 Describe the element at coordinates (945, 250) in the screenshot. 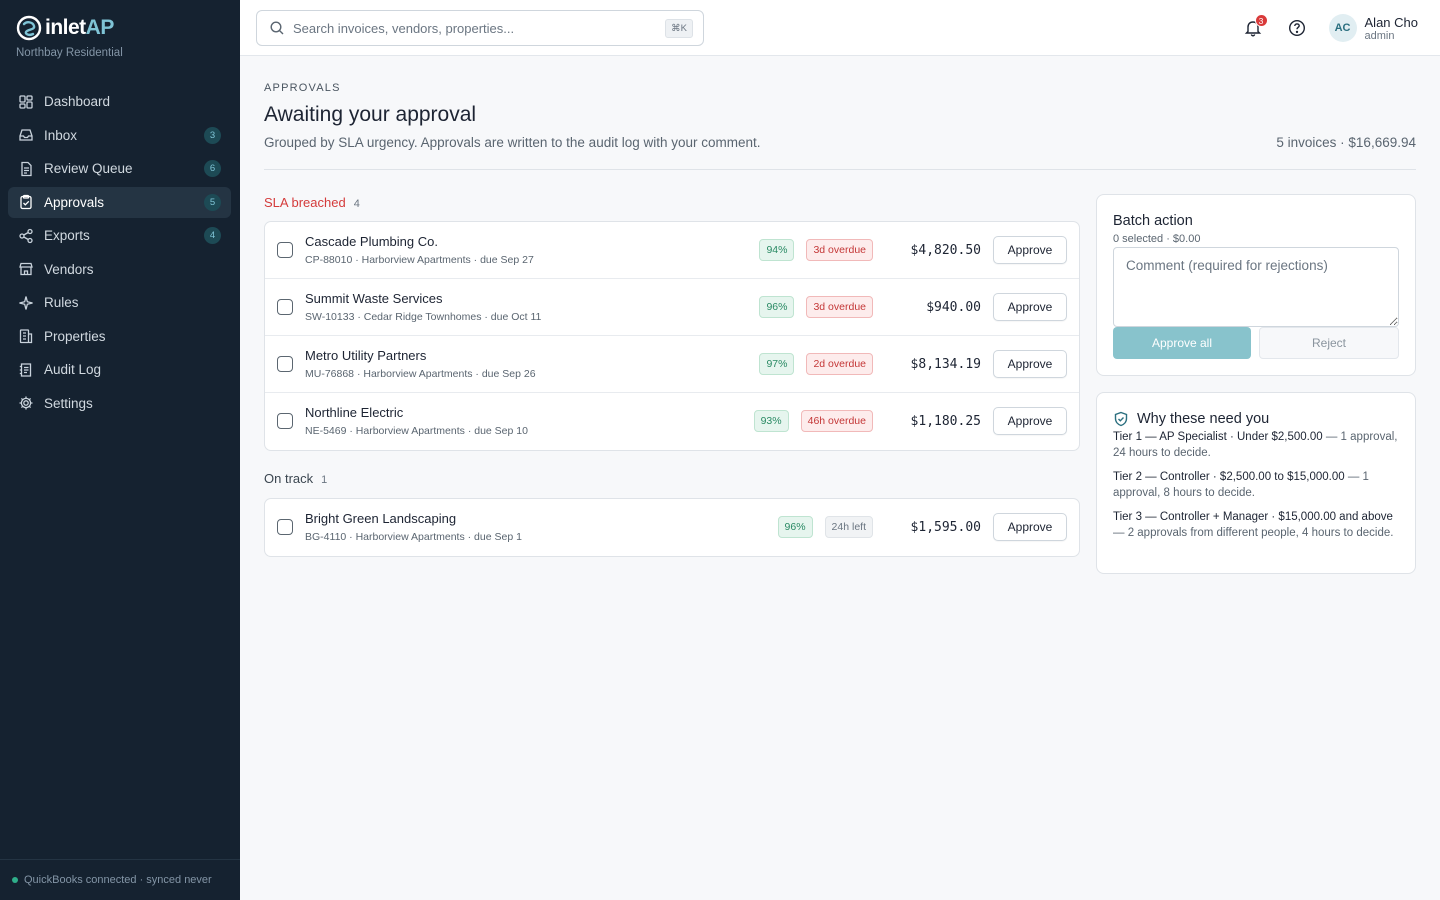

I see `invoice-amount: $4,820.50` at that location.